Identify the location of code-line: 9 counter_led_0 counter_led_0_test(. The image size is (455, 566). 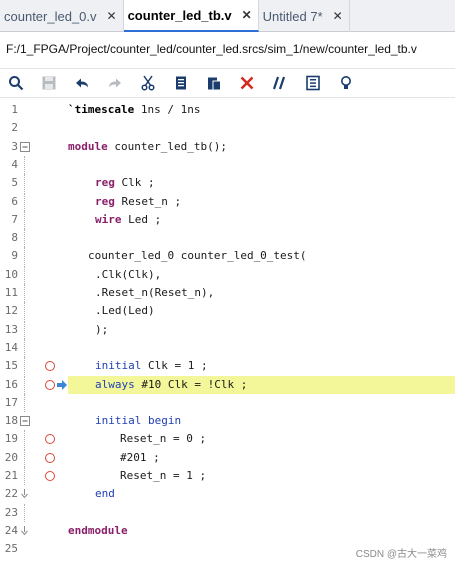
(227, 256).